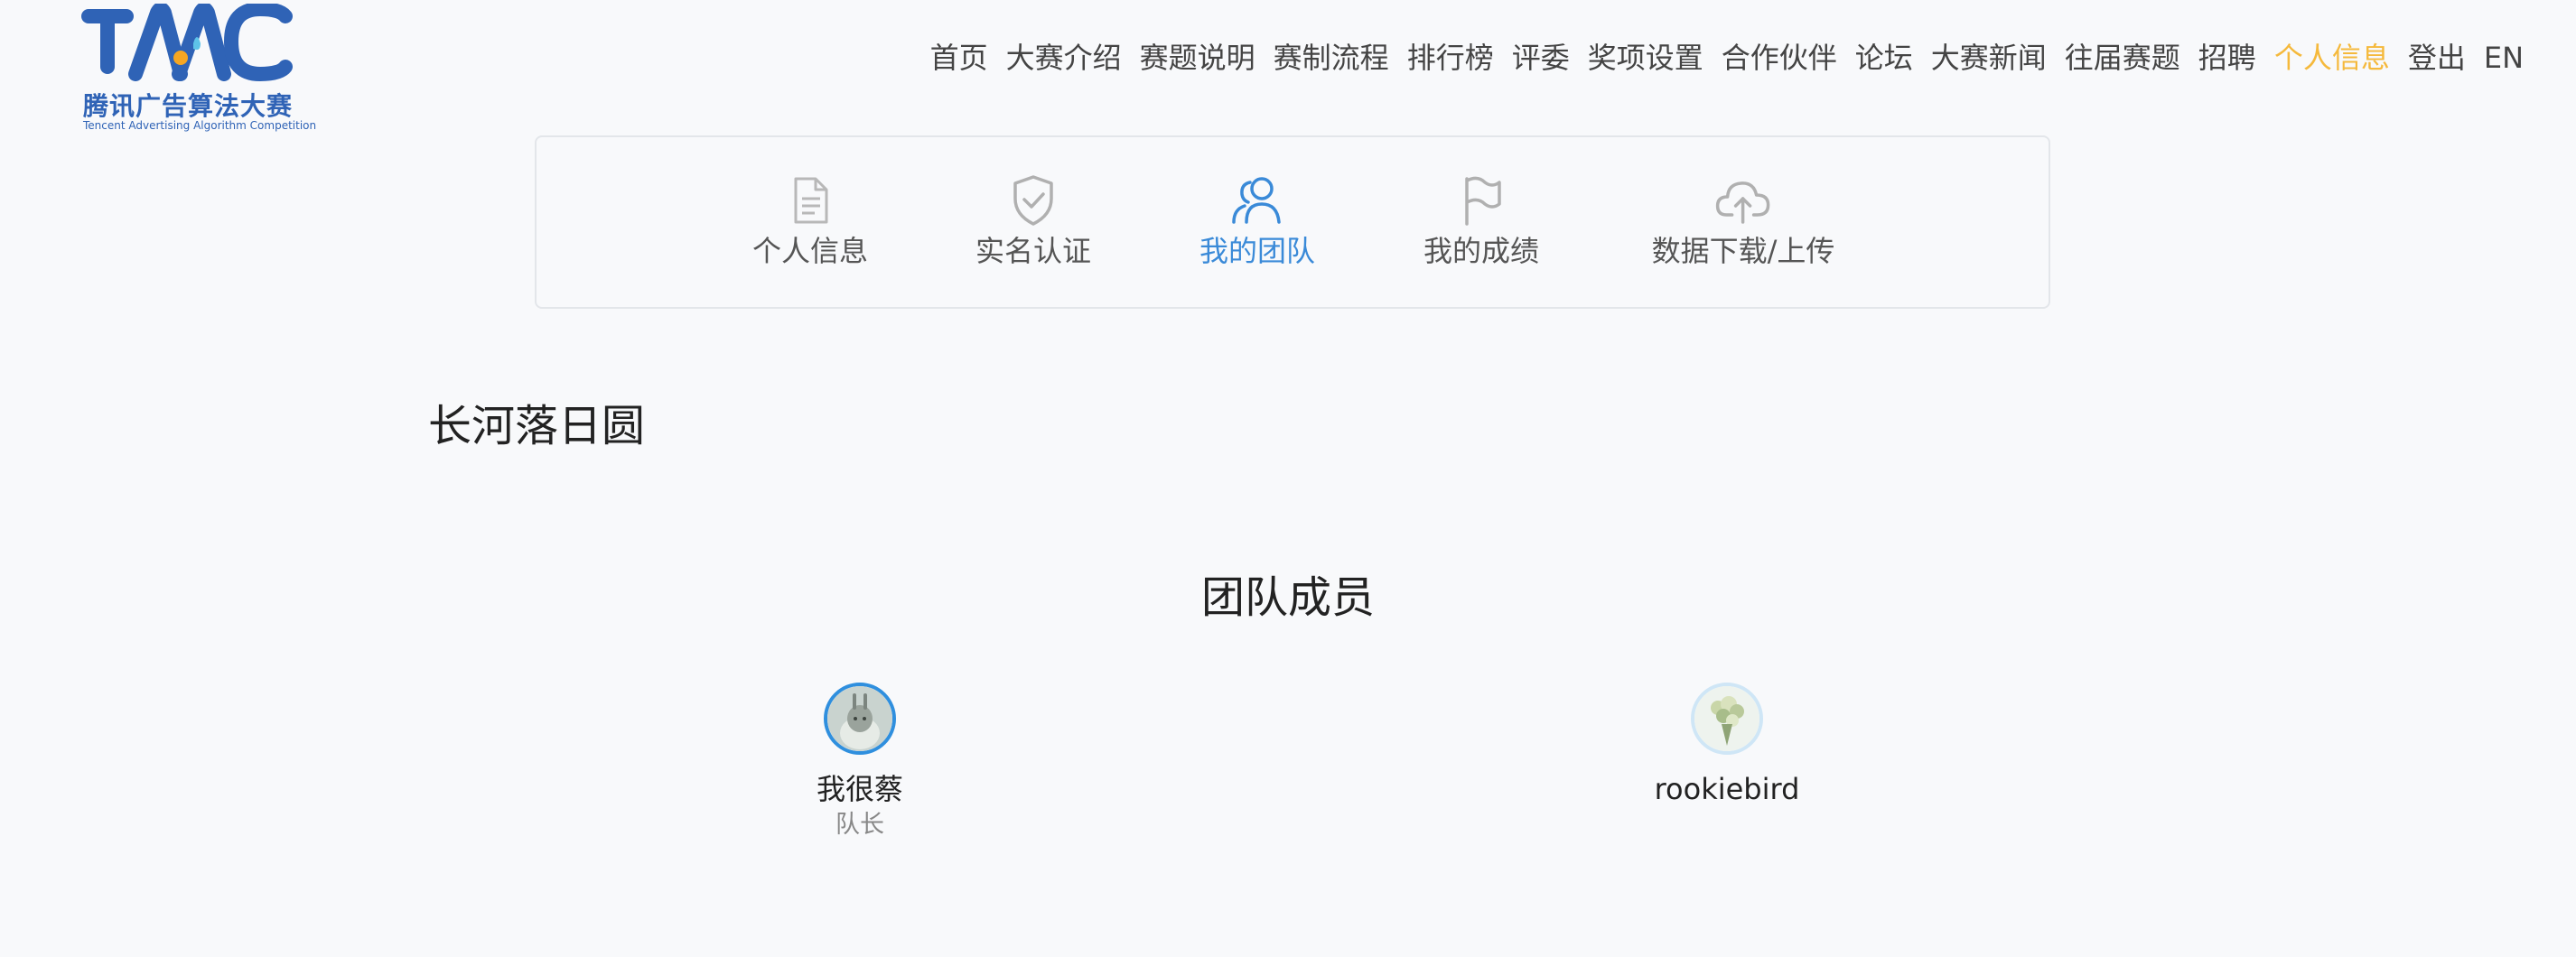 The image size is (2576, 957). I want to click on nav-item-awards: 奖项设置, so click(1646, 58).